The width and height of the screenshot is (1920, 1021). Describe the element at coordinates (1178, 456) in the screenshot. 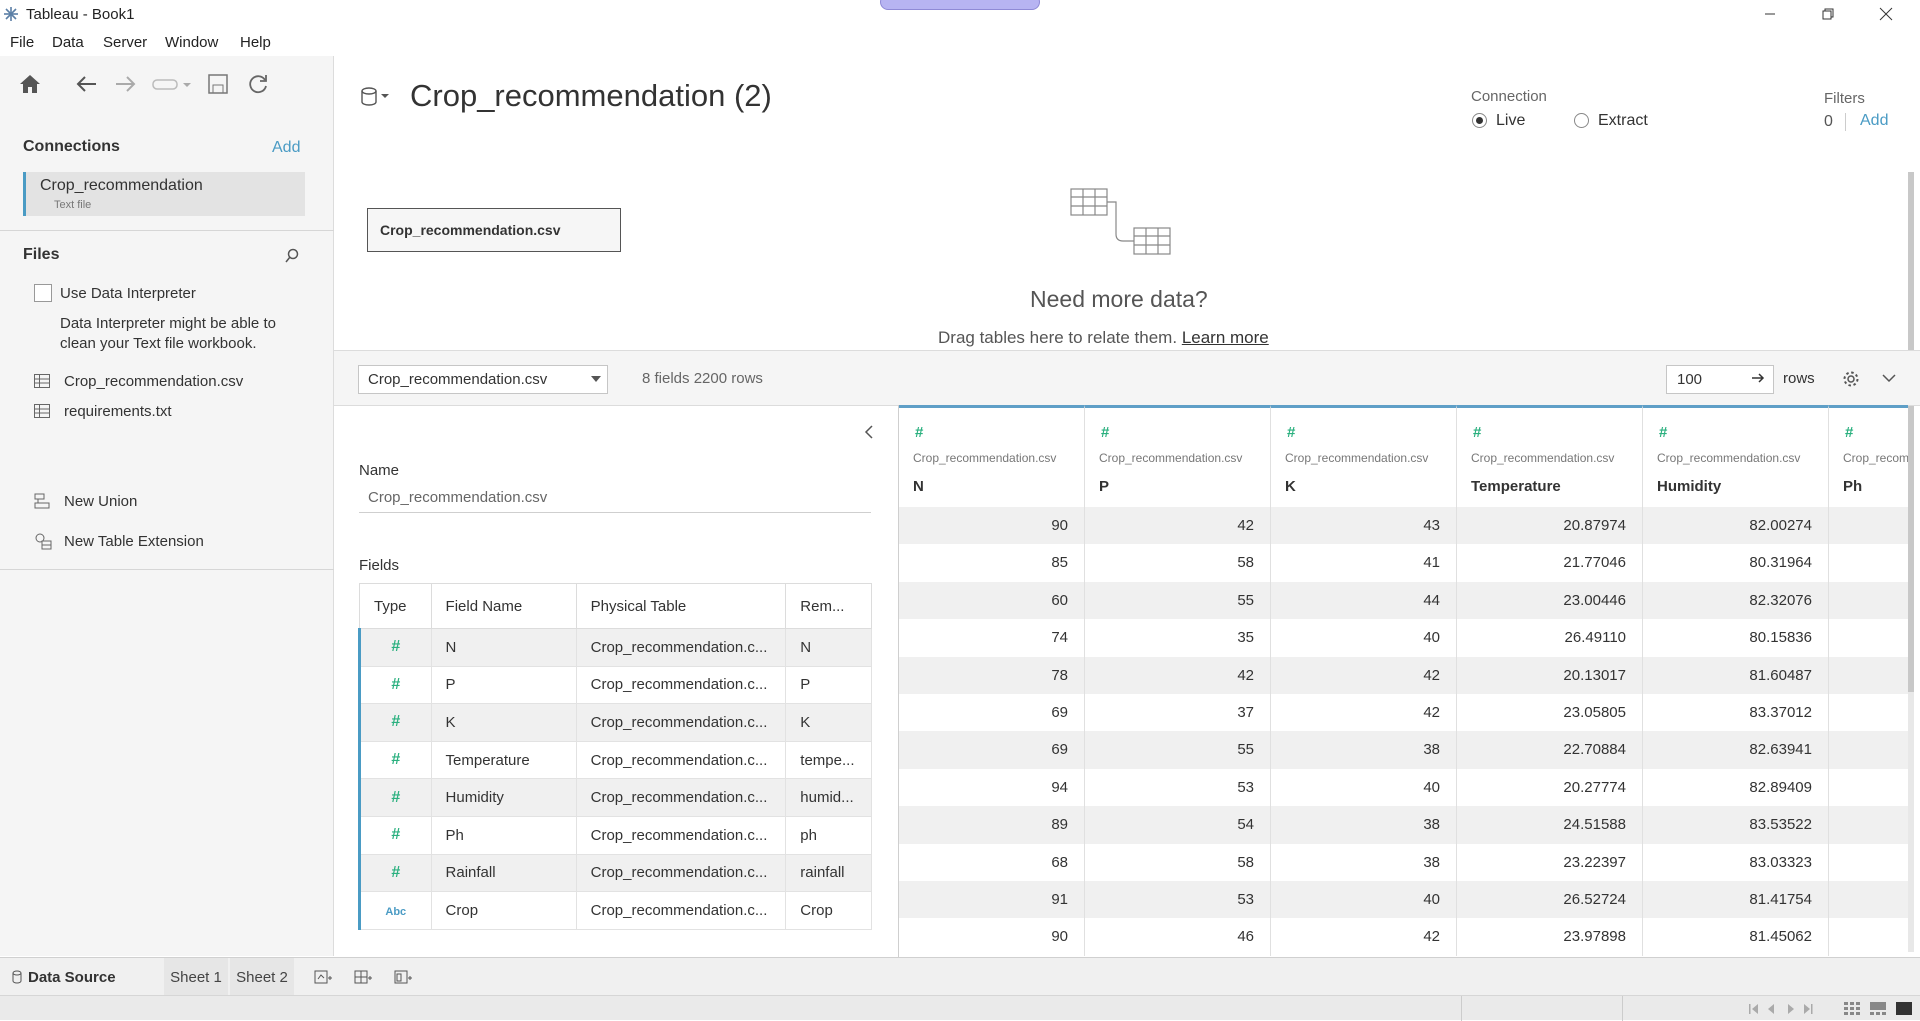

I see `column-header: # Crop_recommendation.csv P` at that location.